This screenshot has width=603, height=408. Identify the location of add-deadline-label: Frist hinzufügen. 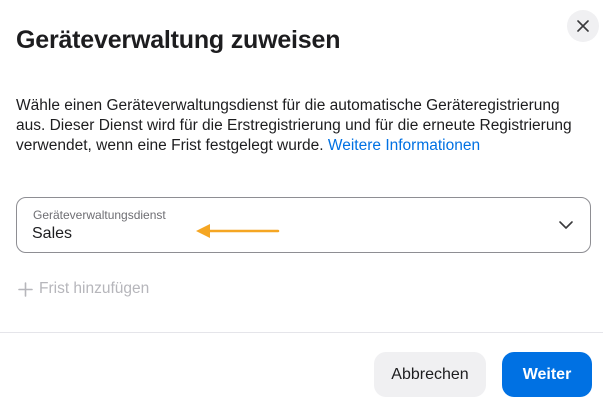
(94, 288).